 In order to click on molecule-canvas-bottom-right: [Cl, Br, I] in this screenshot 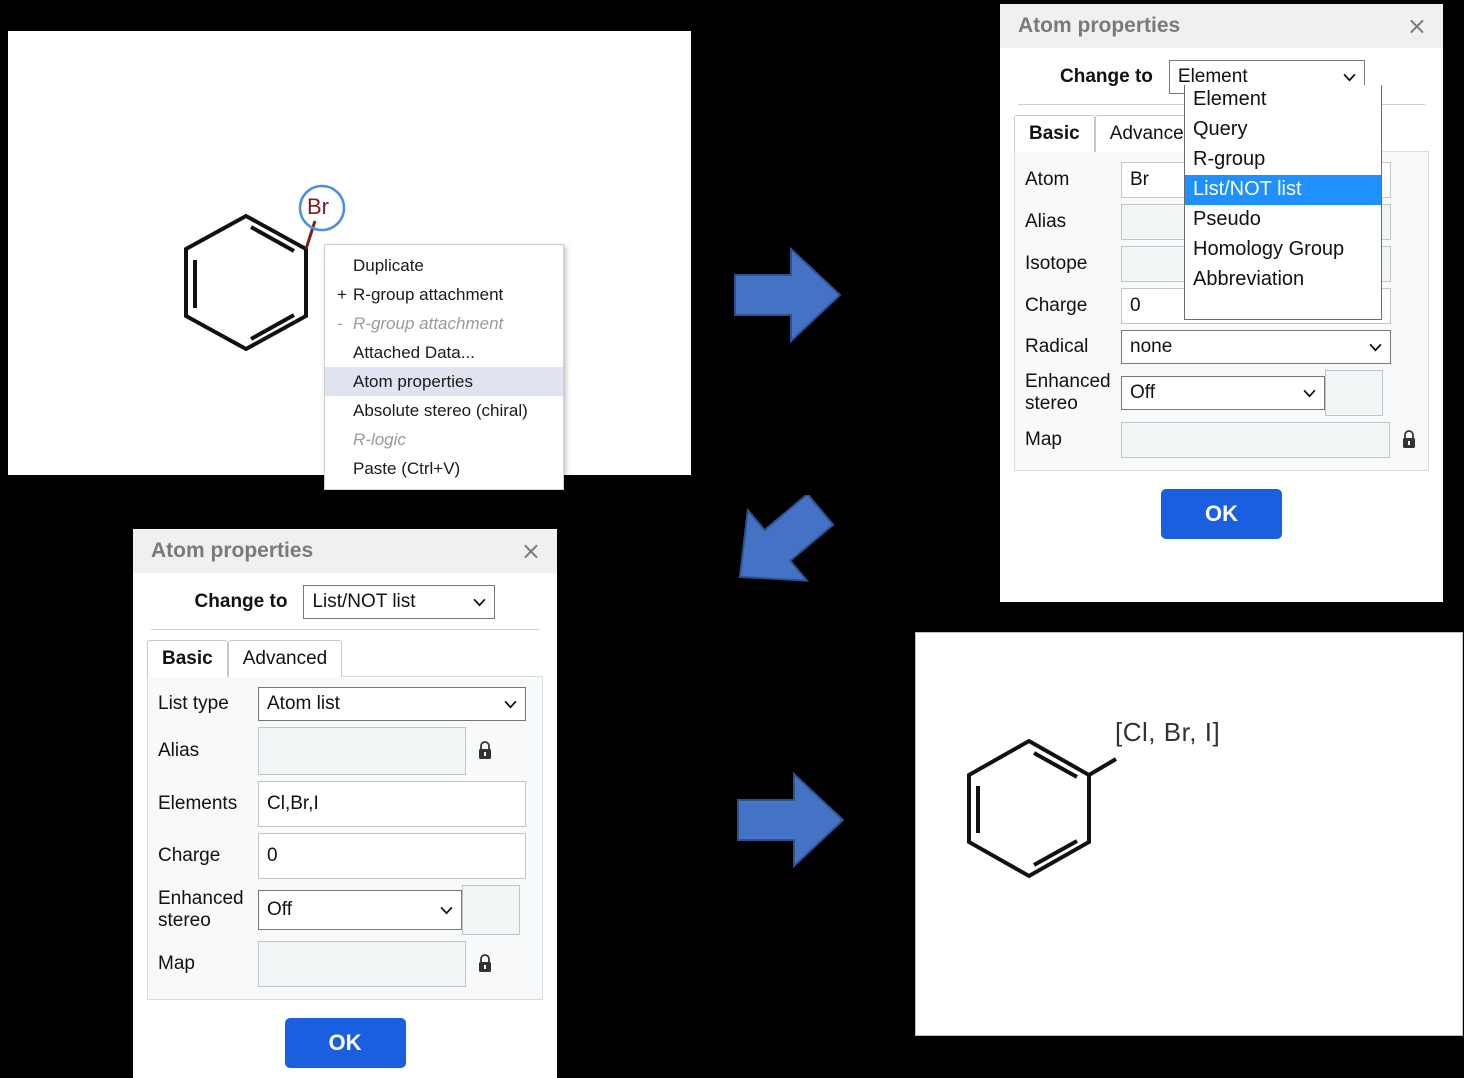, I will do `click(1189, 834)`.